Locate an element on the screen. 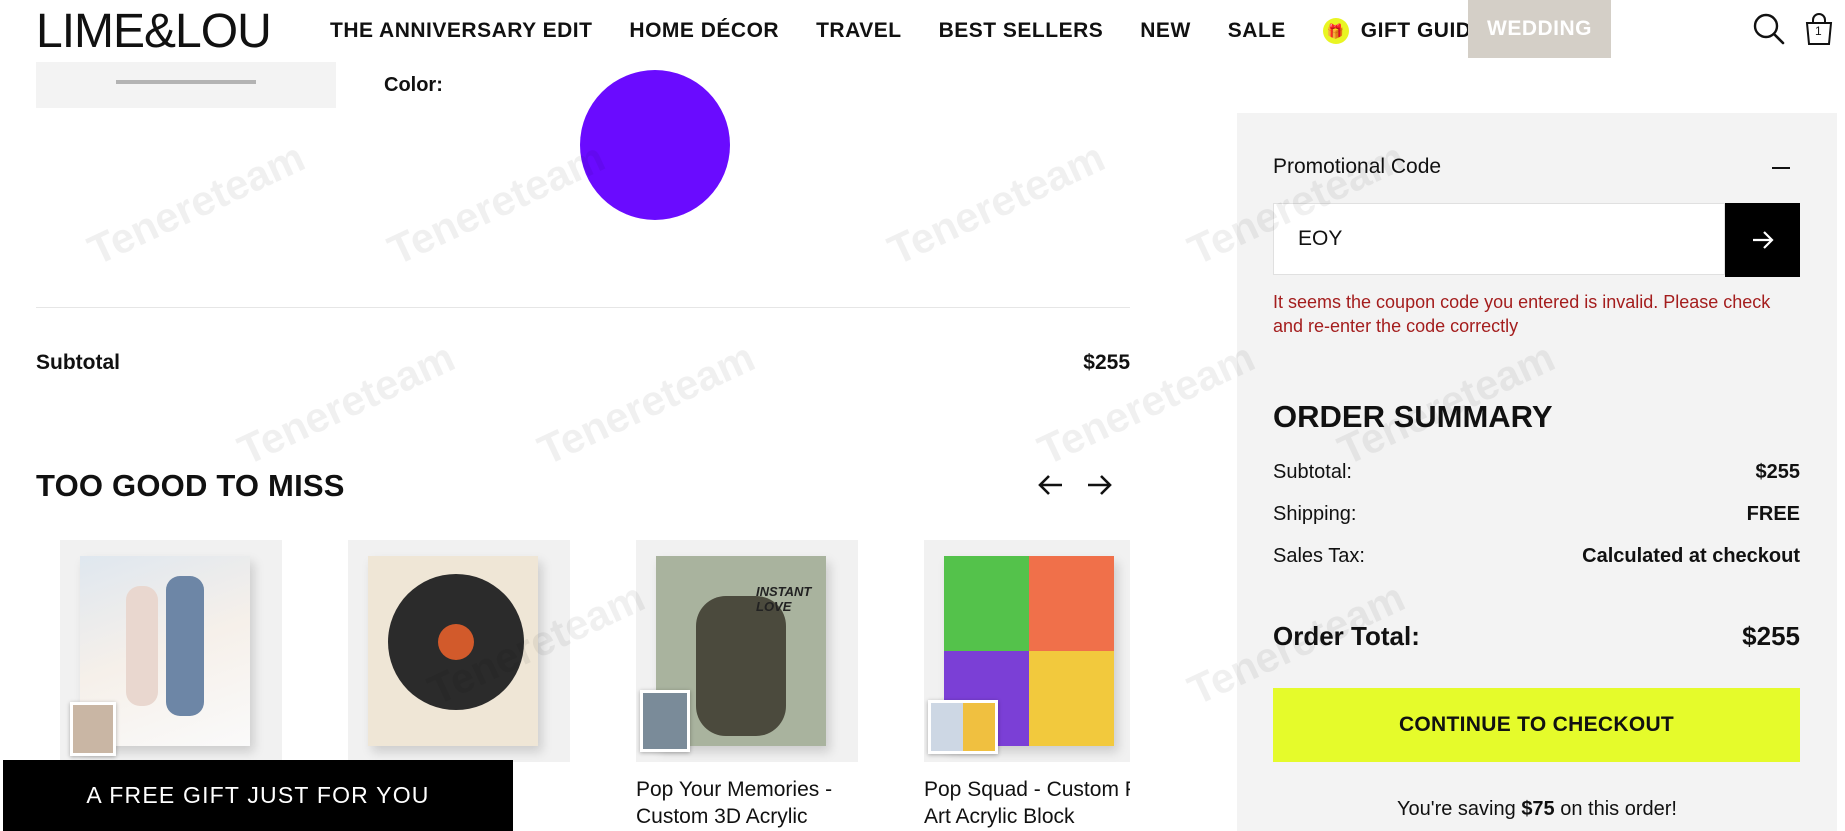 The height and width of the screenshot is (831, 1845). summary-subtotal-row: Subtotal: $255 is located at coordinates (1536, 472).